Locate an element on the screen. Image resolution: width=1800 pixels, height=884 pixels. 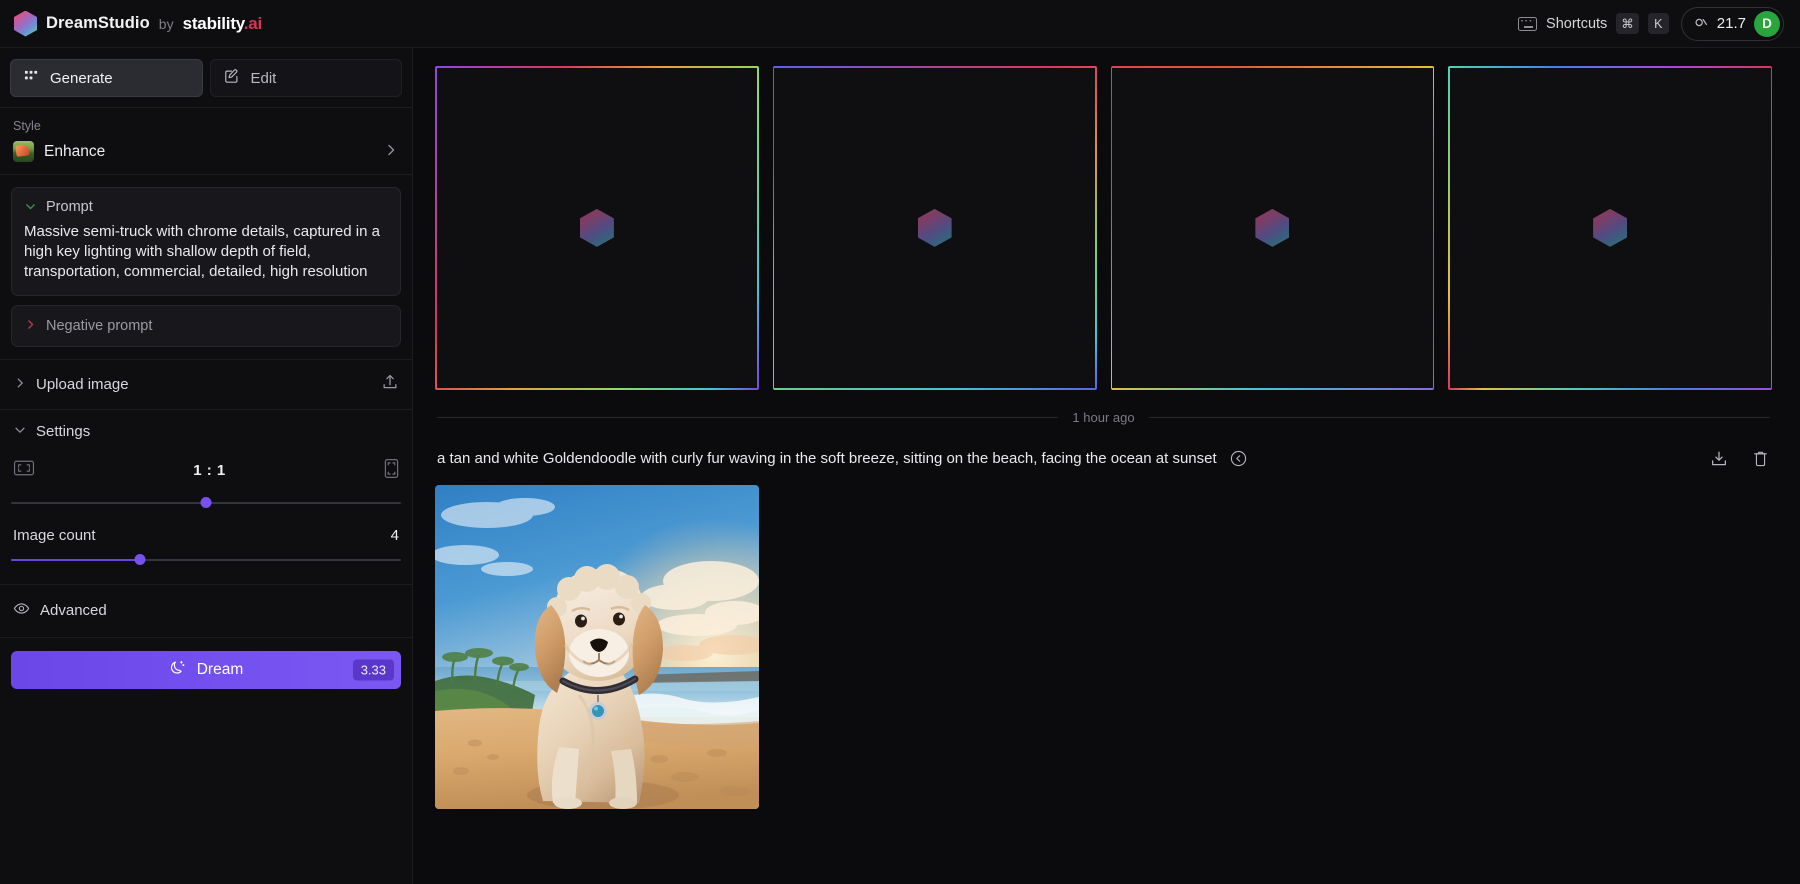
history-time-divider: 1 hour ago is located at coordinates (1104, 417).